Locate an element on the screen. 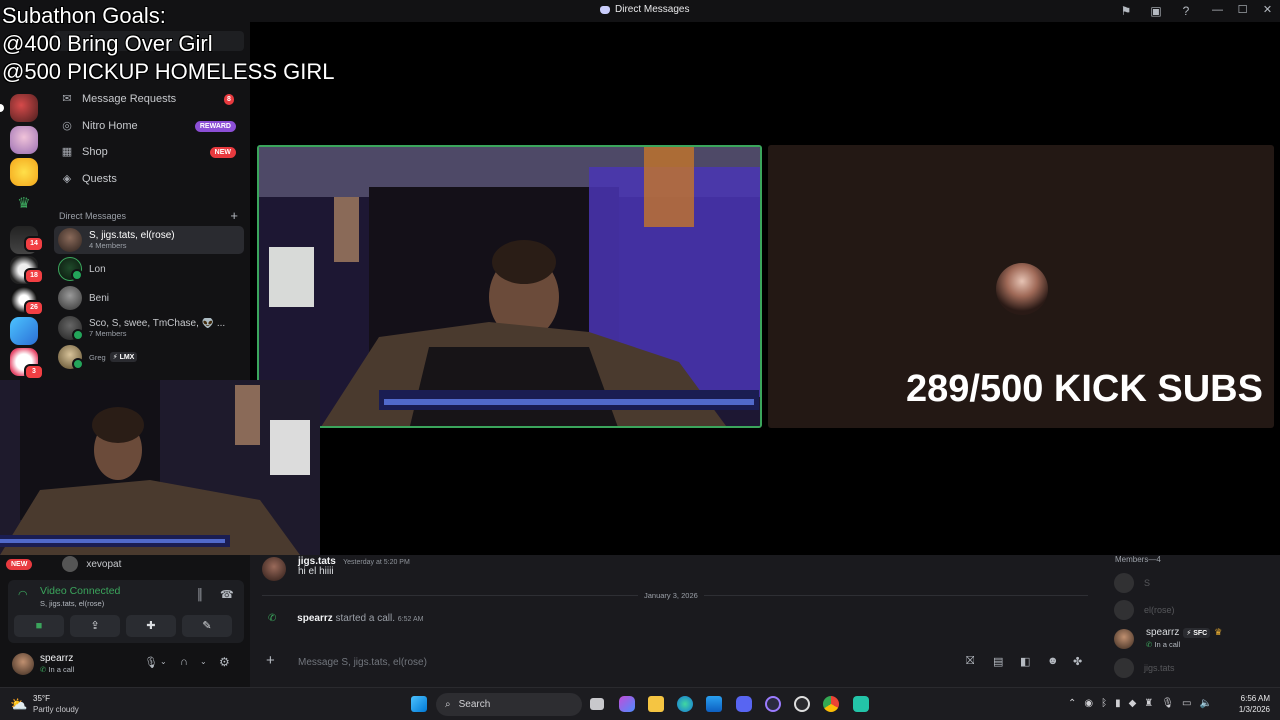 The image size is (1280, 720). task-view-icon is located at coordinates (597, 704).